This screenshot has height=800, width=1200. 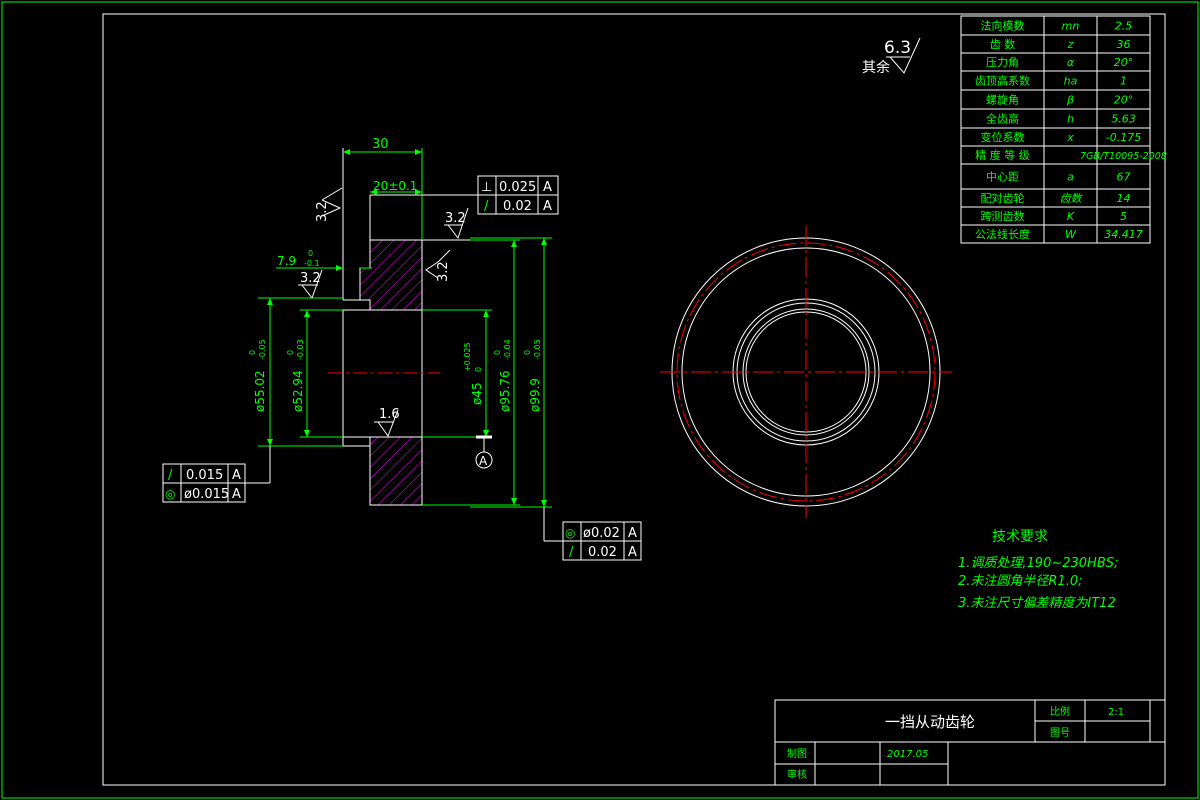 I want to click on gear-table-symbol: ha, so click(x=1071, y=81).